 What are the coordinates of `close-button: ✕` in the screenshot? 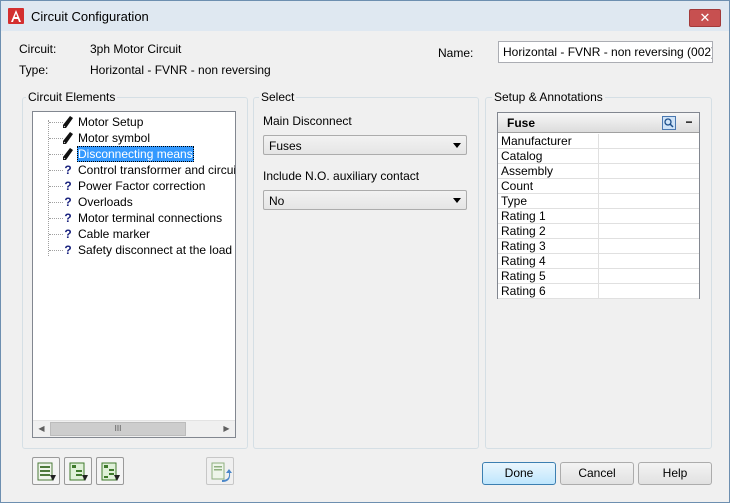 It's located at (705, 18).